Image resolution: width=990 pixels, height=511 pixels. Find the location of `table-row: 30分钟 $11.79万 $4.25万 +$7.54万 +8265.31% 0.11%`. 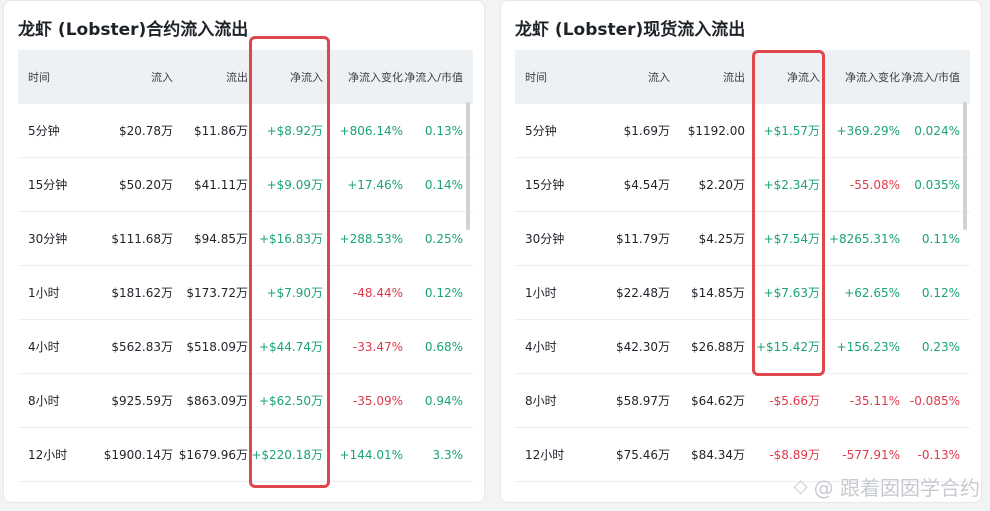

table-row: 30分钟 $11.79万 $4.25万 +$7.54万 +8265.31% 0.11% is located at coordinates (742, 239).